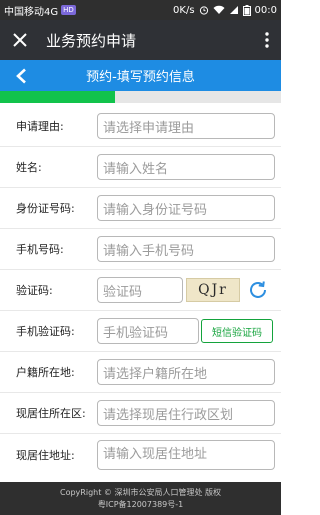  I want to click on hd-badge: HD, so click(68, 10).